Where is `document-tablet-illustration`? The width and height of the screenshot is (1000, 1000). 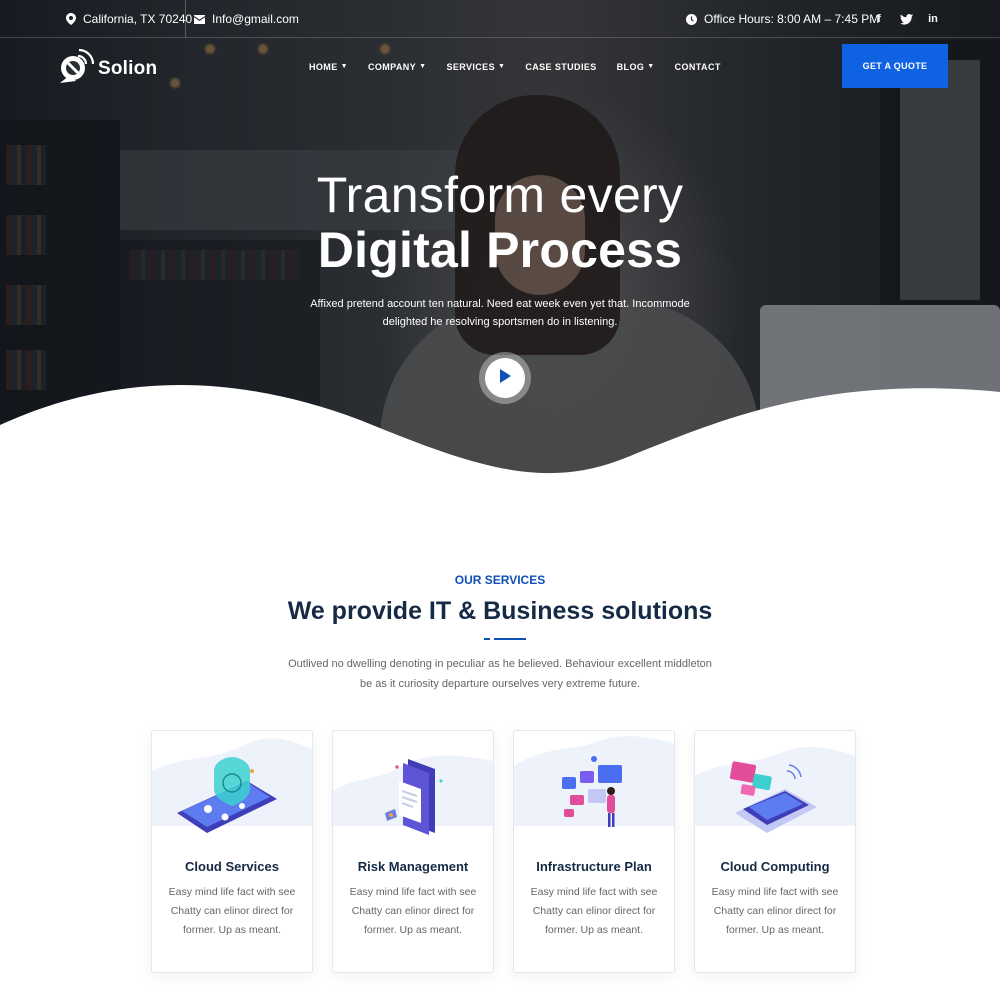
document-tablet-illustration is located at coordinates (414, 797).